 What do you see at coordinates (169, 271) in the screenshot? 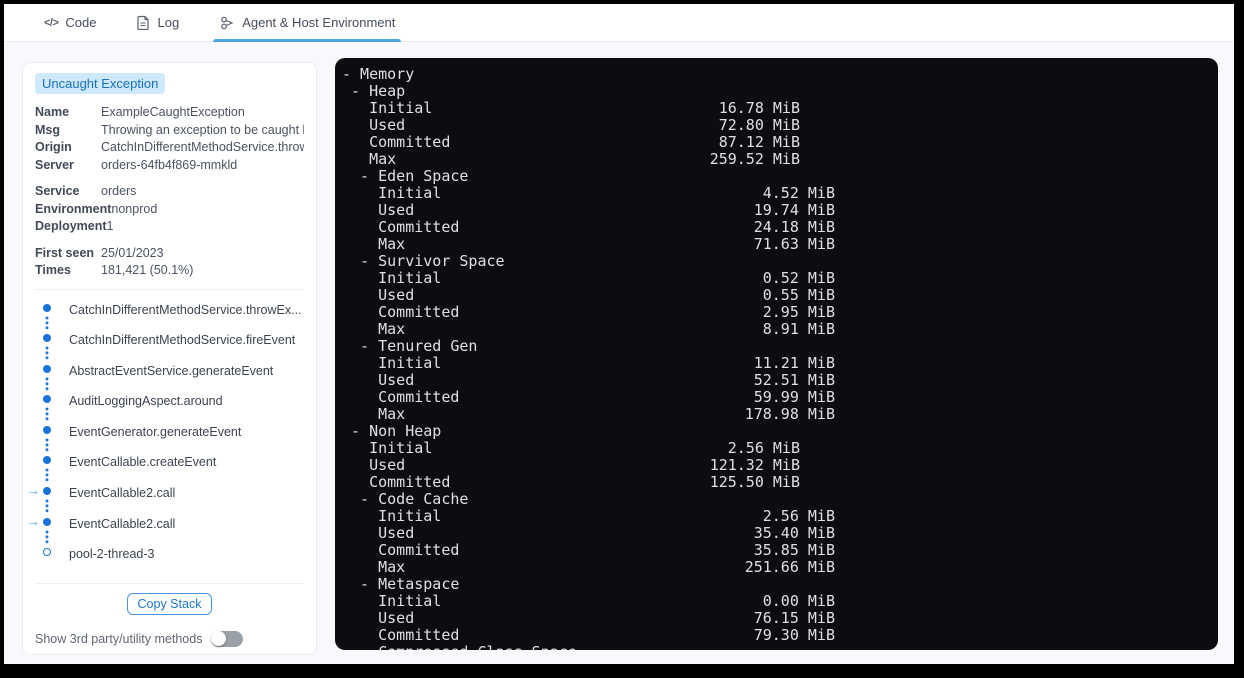
I see `detail-row: Times 181,421 (50.1%)` at bounding box center [169, 271].